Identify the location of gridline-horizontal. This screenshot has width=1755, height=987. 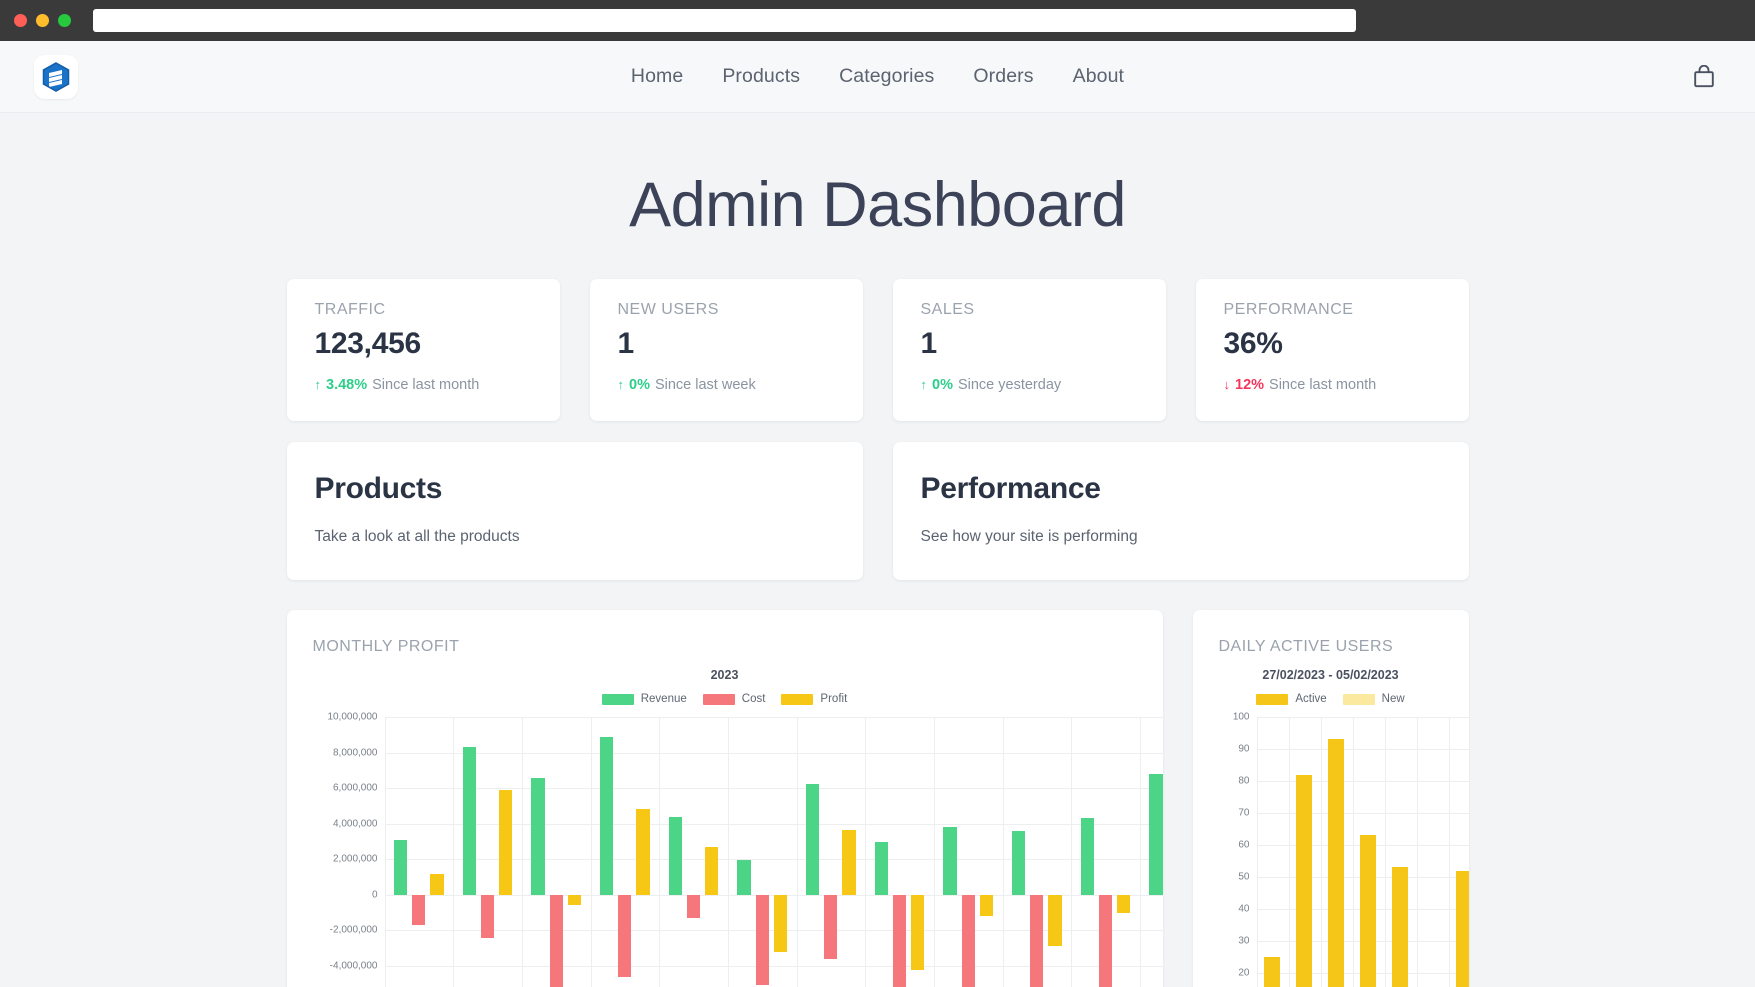
(773, 966).